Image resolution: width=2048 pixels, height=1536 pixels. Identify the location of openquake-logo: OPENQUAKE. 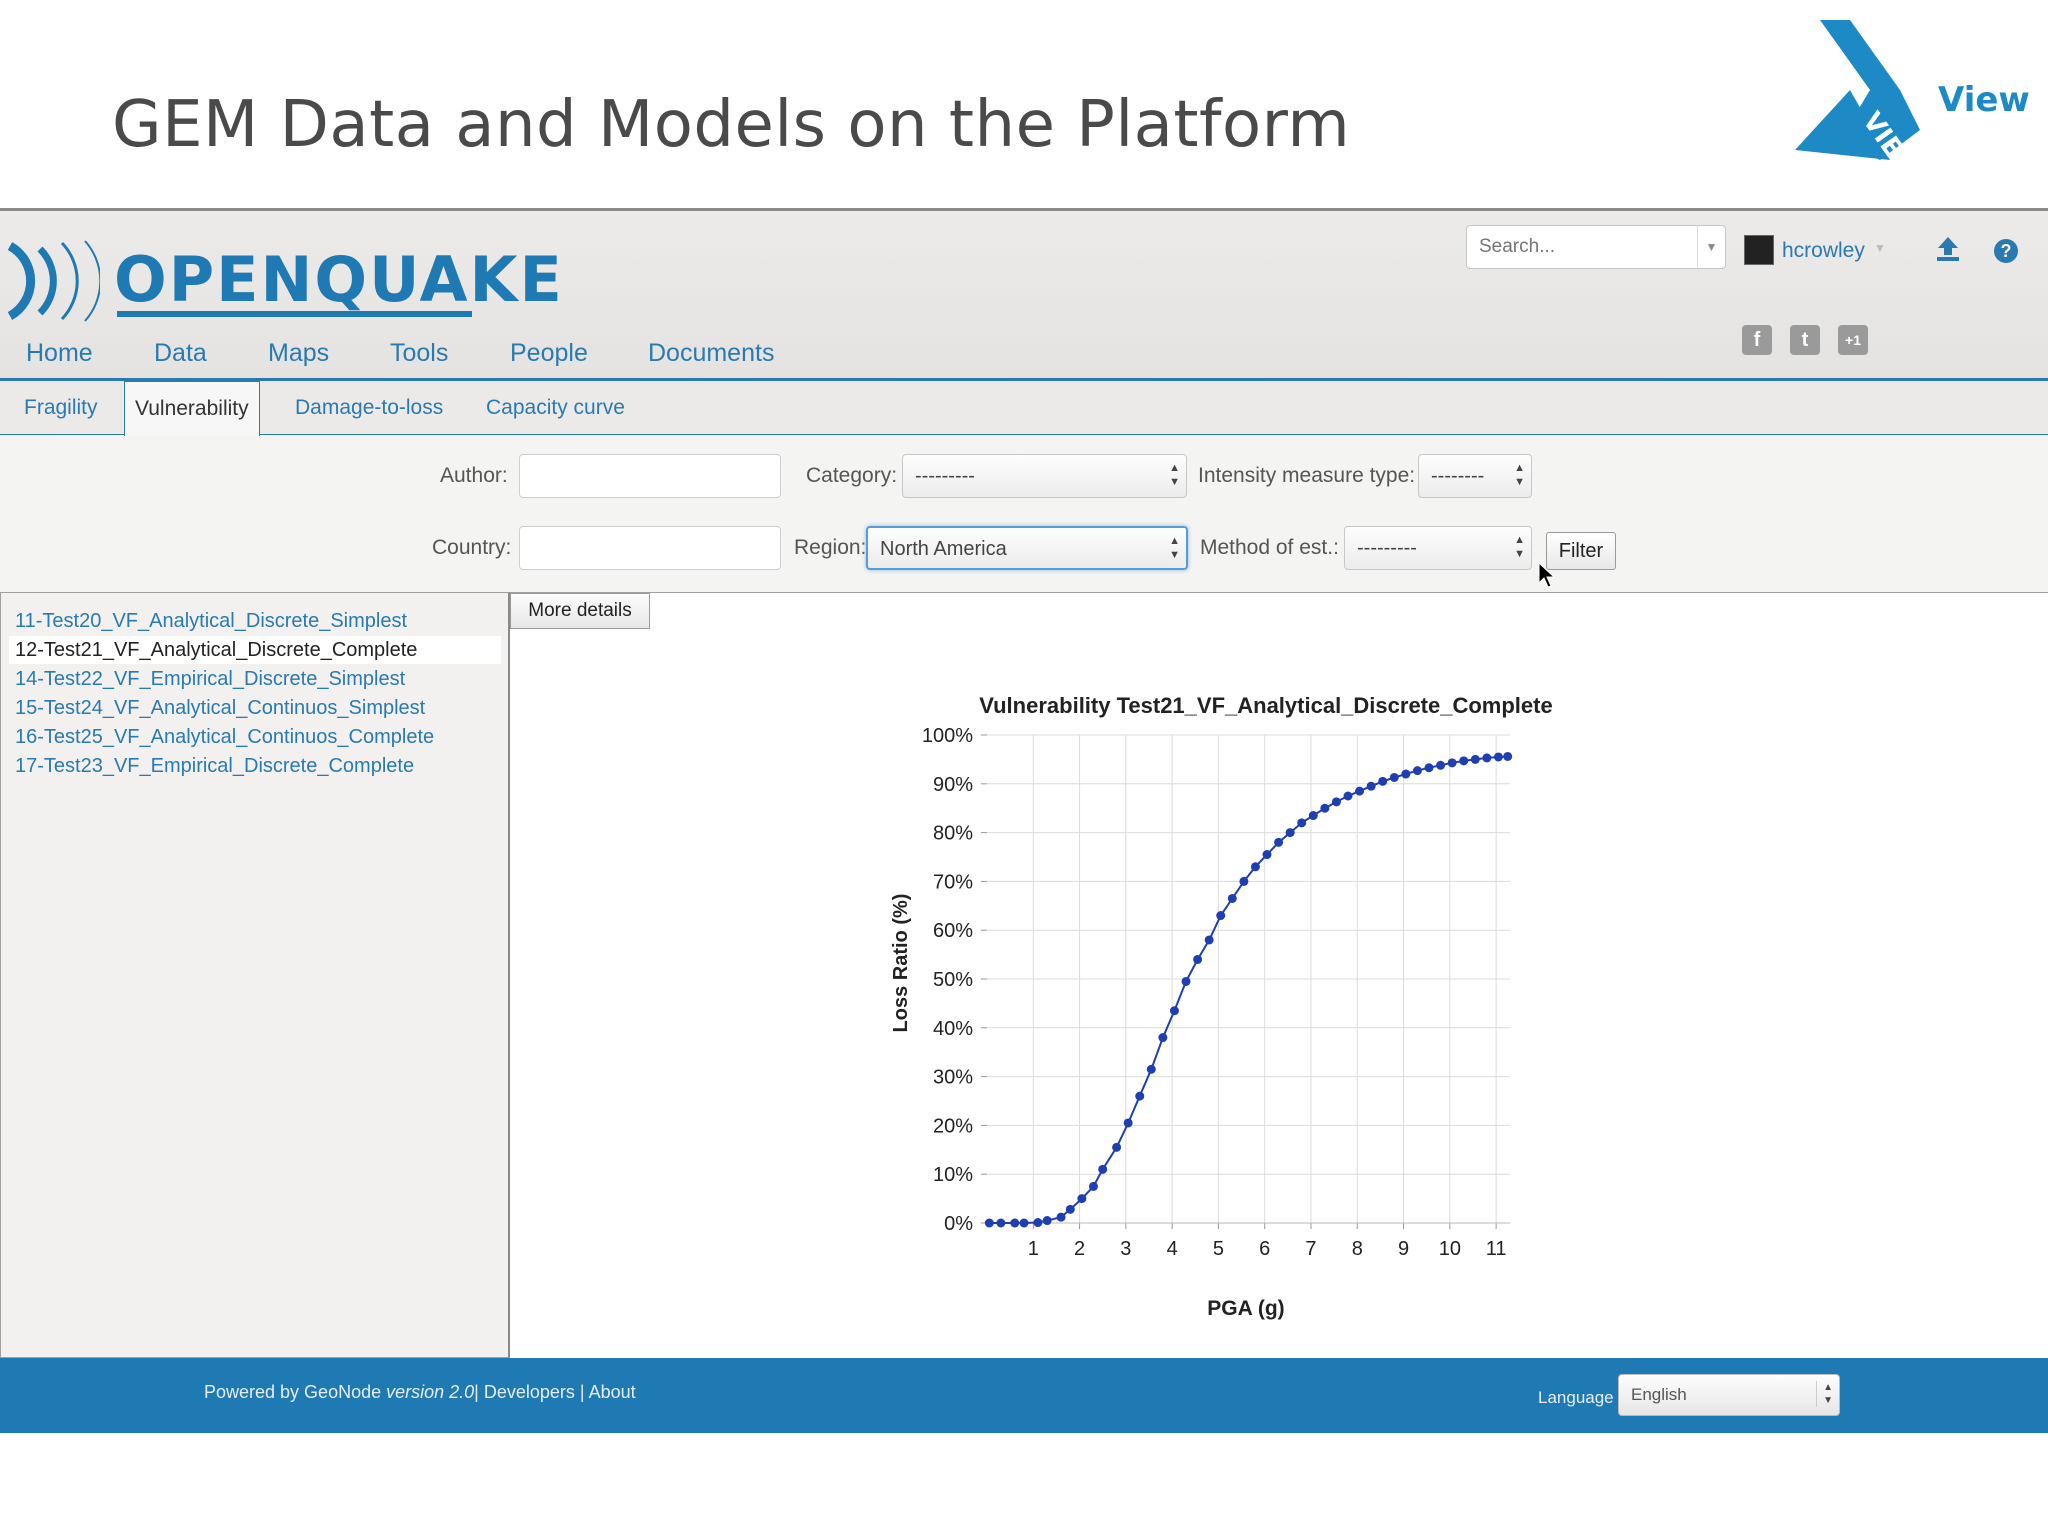
(339, 279).